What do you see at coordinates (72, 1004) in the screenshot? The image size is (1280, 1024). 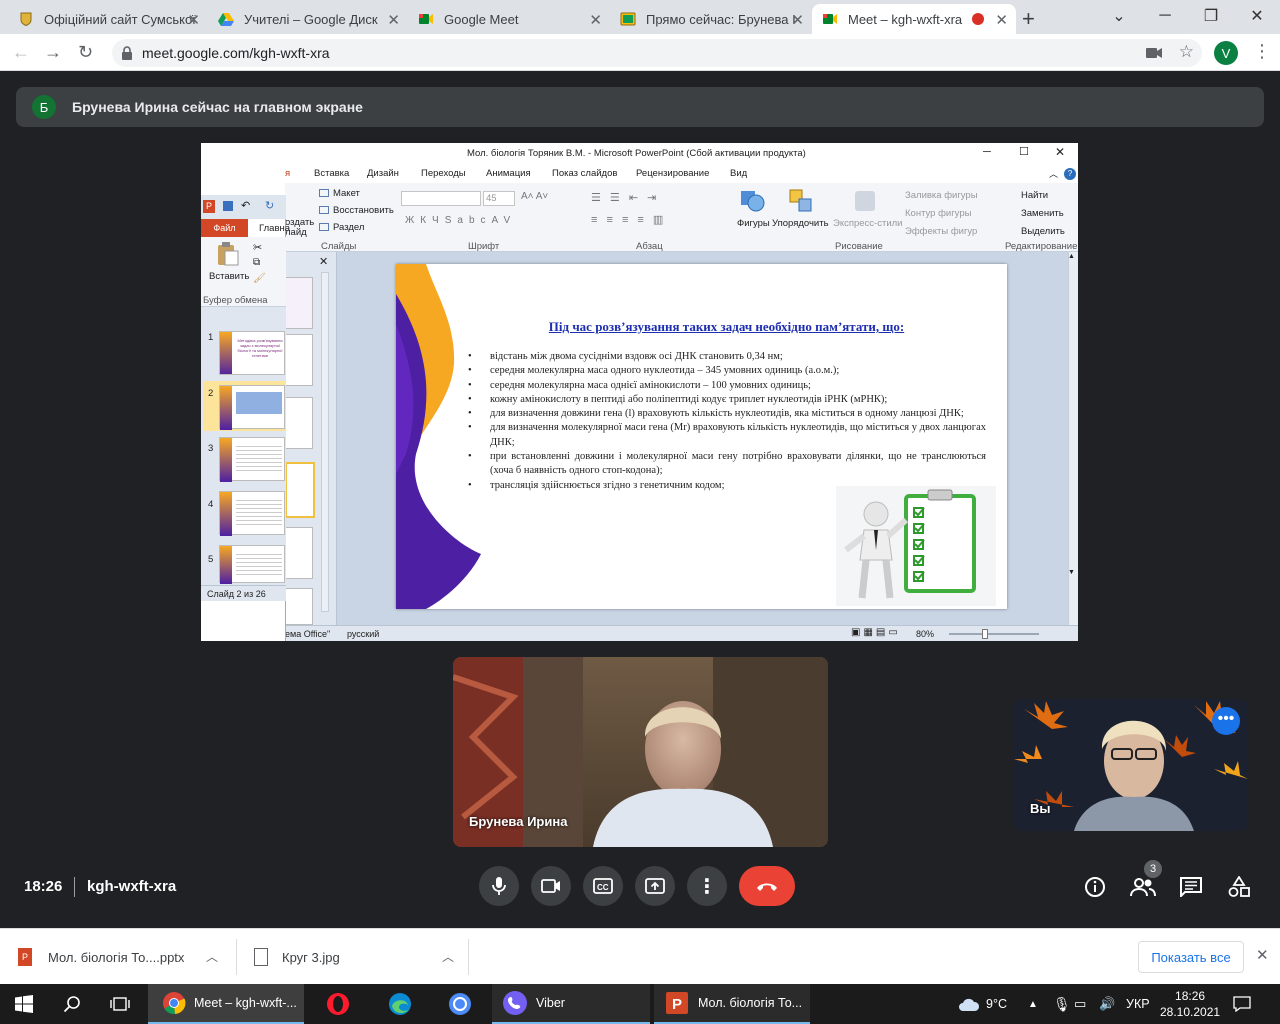 I see `search-button` at bounding box center [72, 1004].